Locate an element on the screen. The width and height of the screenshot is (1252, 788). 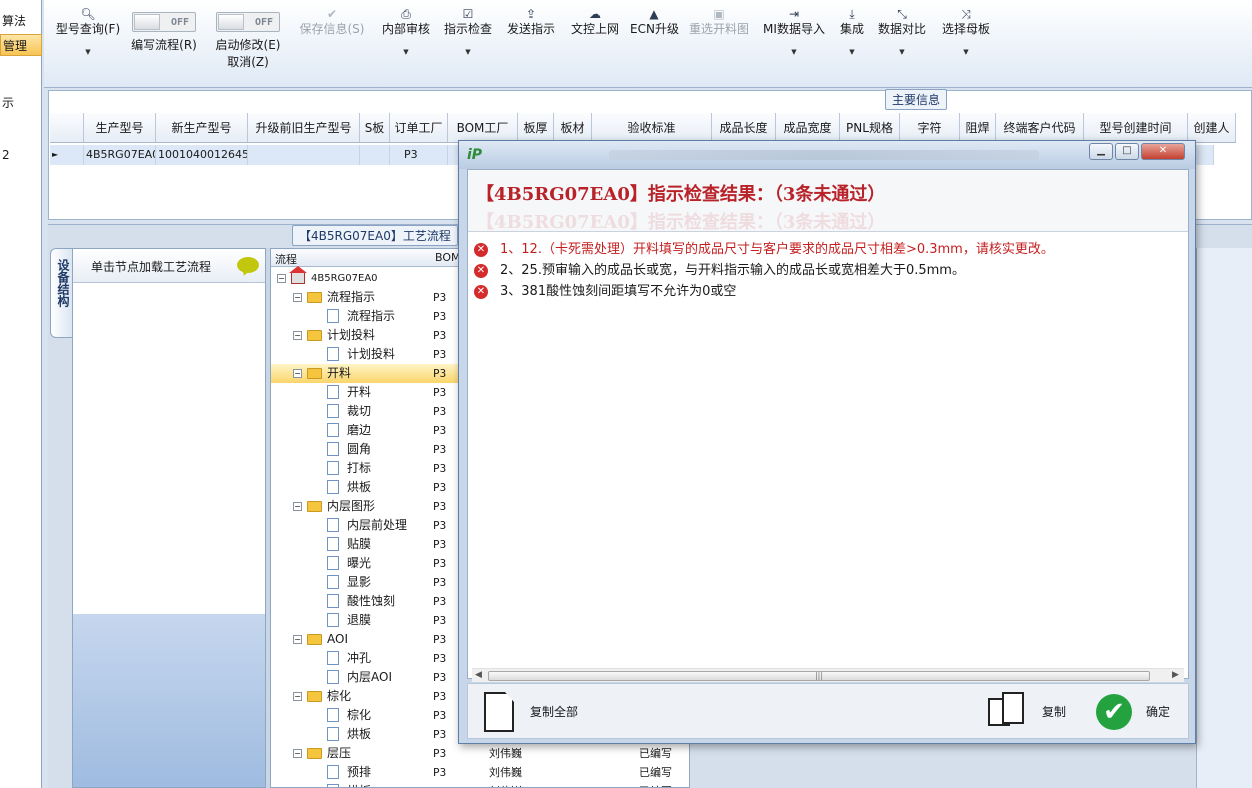
col-solder-mask: 阻焊 is located at coordinates (978, 127).